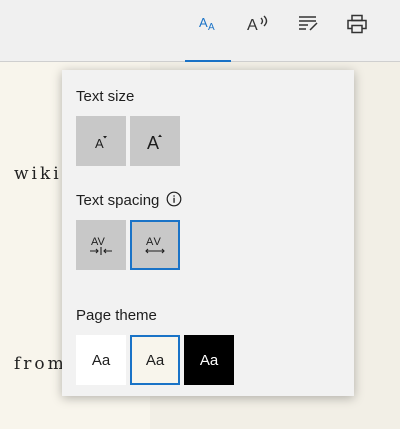 This screenshot has height=429, width=400. Describe the element at coordinates (357, 37) in the screenshot. I see `print-button` at that location.